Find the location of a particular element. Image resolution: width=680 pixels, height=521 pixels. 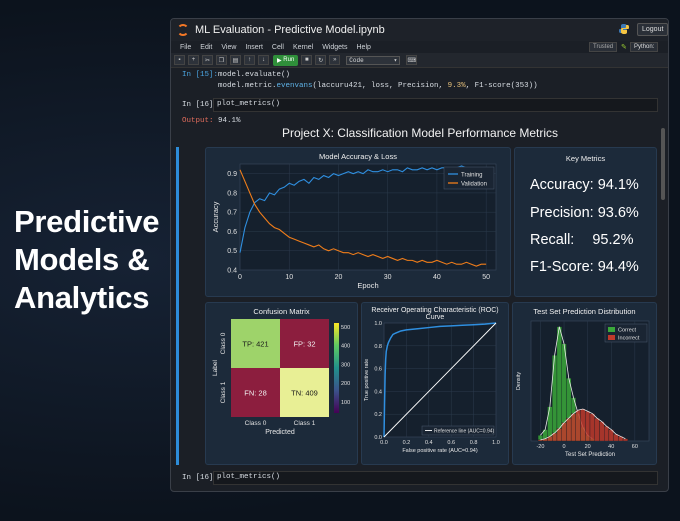

colorbar-tick-label: 100 is located at coordinates (345, 403).